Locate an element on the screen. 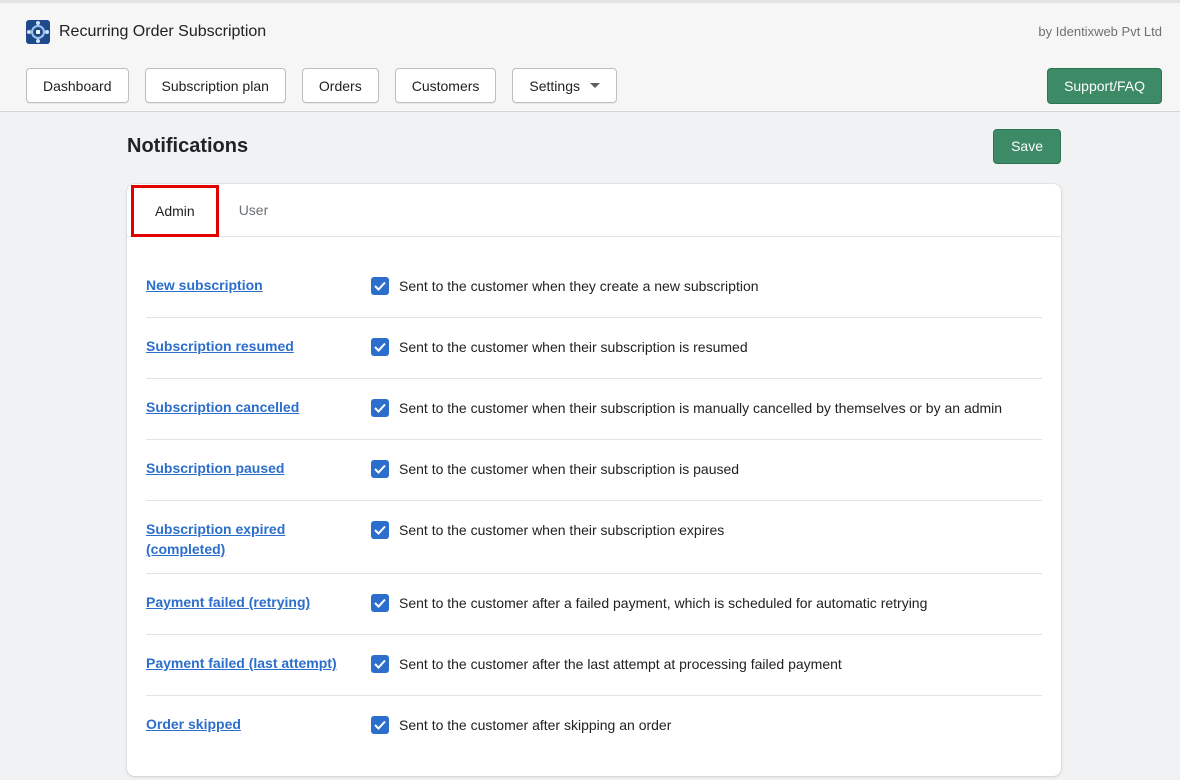  notification-link-subscription-paused: Subscription paused is located at coordinates (215, 468).